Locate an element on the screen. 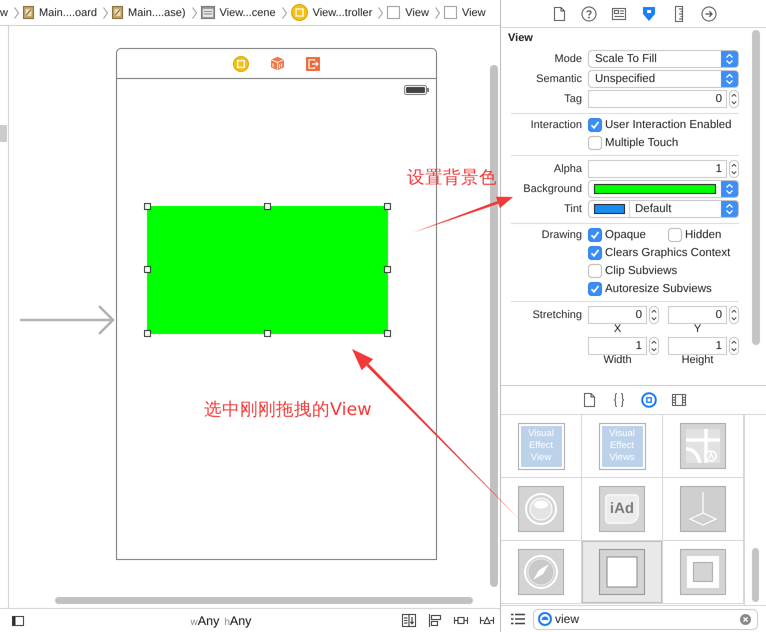 This screenshot has height=632, width=766. breadcrumb-item: View...cene is located at coordinates (248, 12).